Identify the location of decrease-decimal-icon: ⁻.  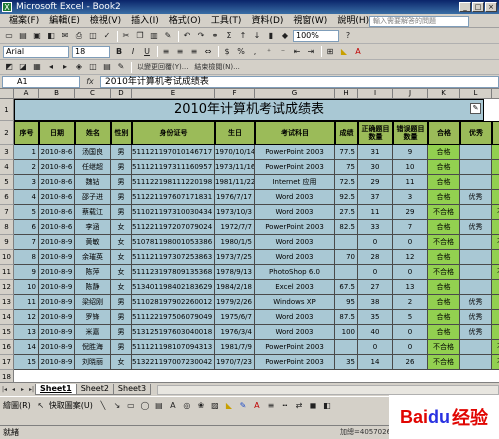
(283, 52).